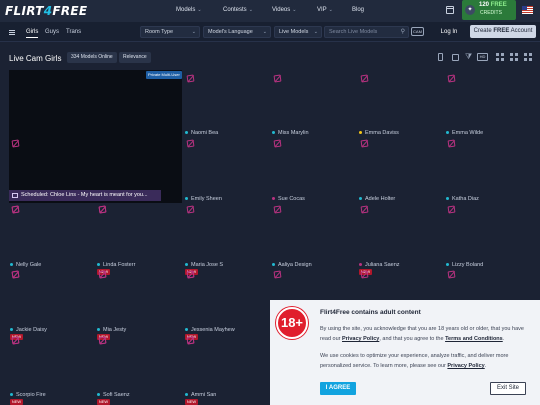 This screenshot has height=405, width=540. What do you see at coordinates (170, 32) in the screenshot?
I see `room-type-dropdown: Room Type ⌄` at bounding box center [170, 32].